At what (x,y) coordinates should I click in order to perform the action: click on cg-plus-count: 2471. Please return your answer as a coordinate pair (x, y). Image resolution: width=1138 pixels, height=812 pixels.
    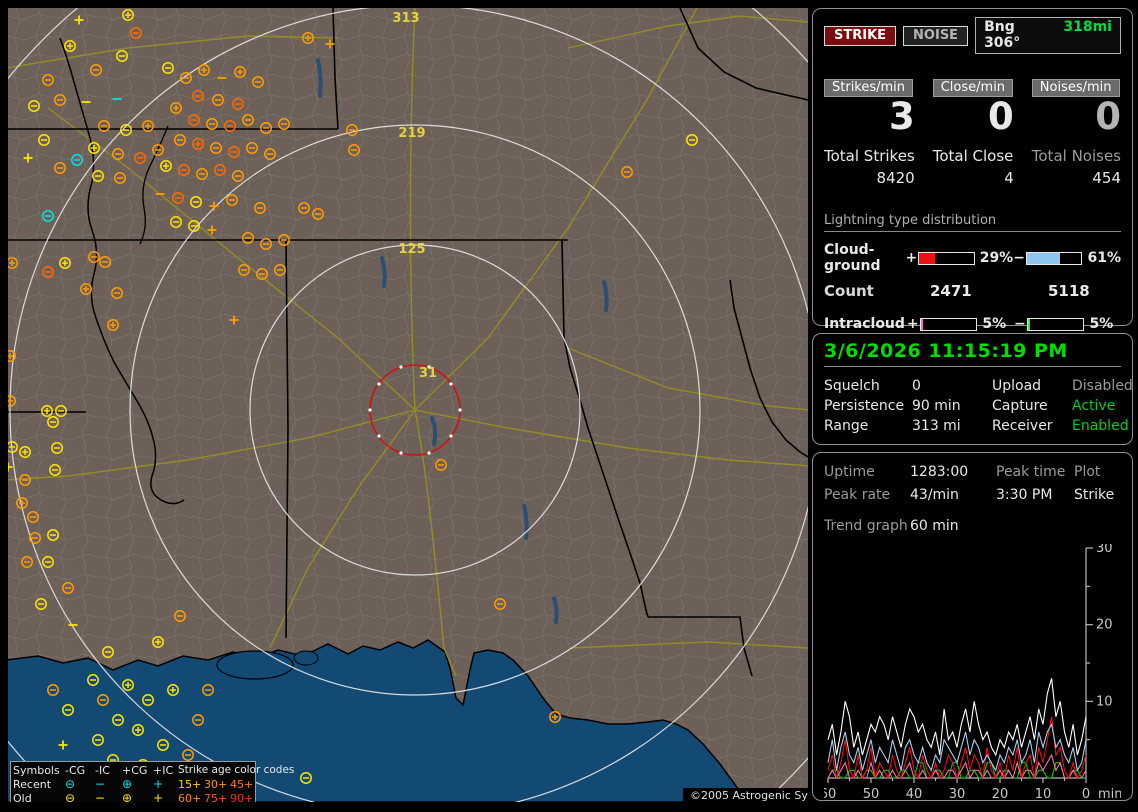
    Looking at the image, I should click on (951, 291).